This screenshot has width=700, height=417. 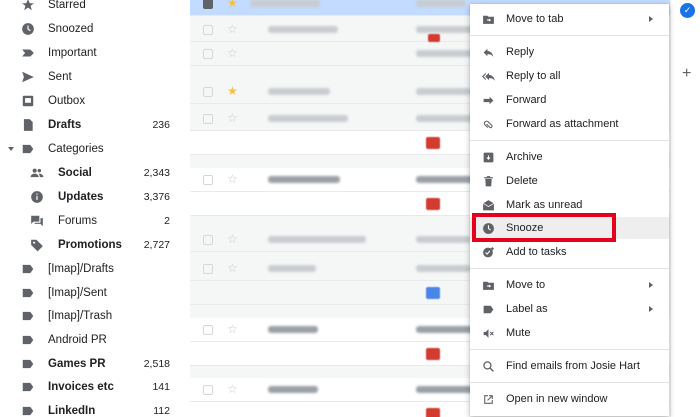 I want to click on sidebar-item-imap-drafts: [Imap]/Drafts, so click(x=95, y=269).